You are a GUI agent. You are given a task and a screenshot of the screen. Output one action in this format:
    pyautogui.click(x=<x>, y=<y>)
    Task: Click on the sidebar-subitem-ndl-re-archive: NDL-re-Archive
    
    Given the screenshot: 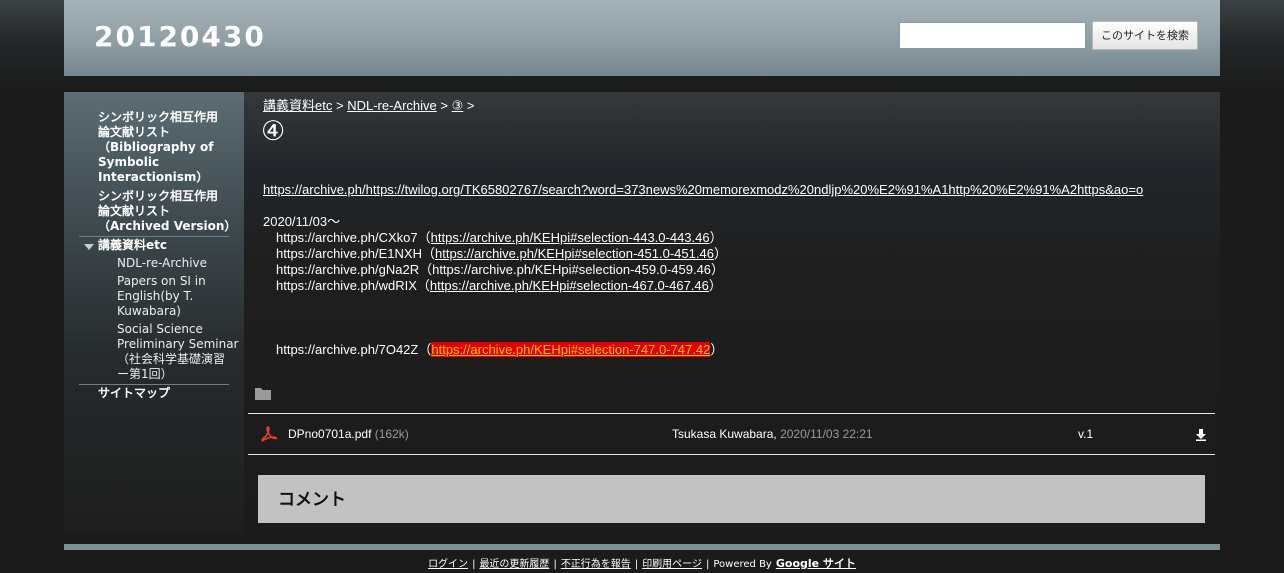 What is the action you would take?
    pyautogui.click(x=162, y=263)
    